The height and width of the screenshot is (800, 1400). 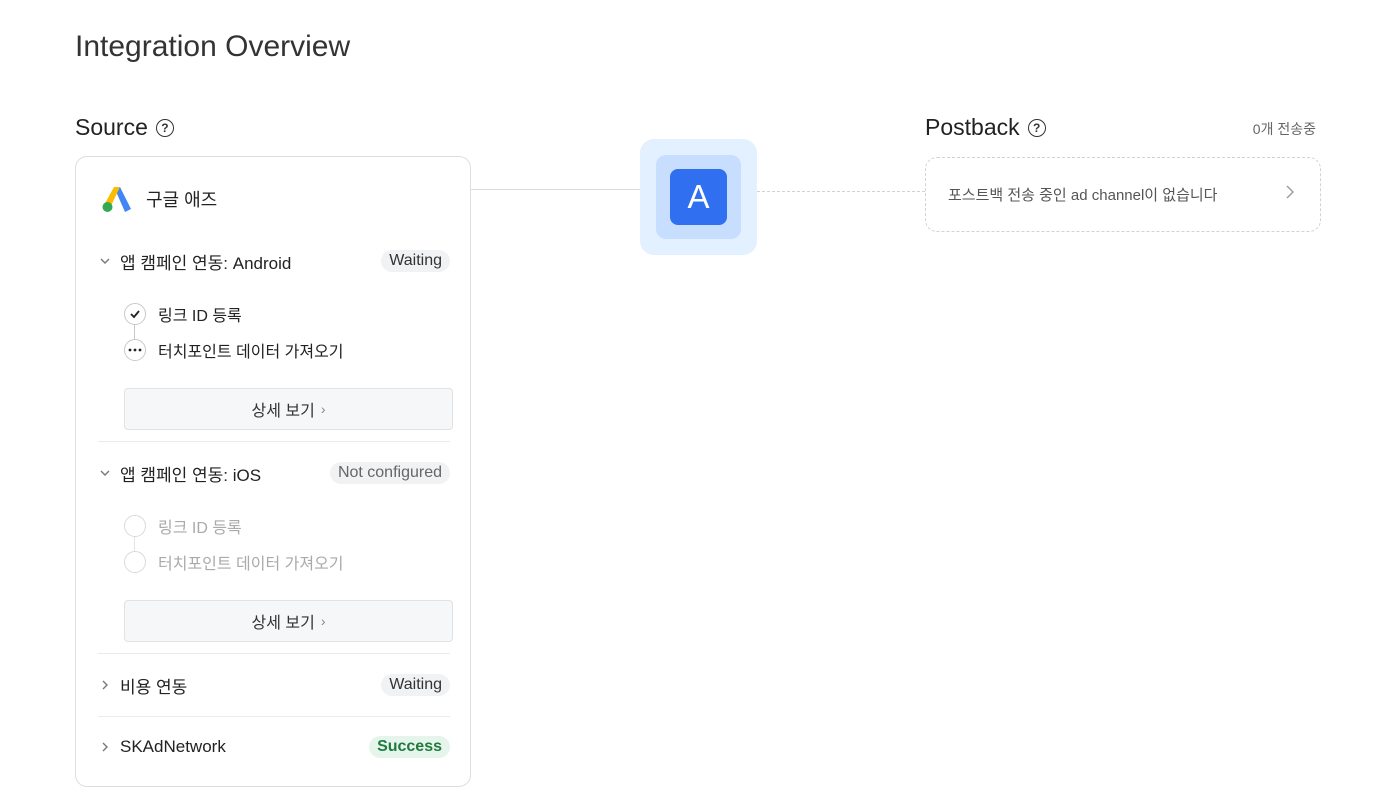 What do you see at coordinates (154, 687) in the screenshot?
I see `group-label: 비용 연동` at bounding box center [154, 687].